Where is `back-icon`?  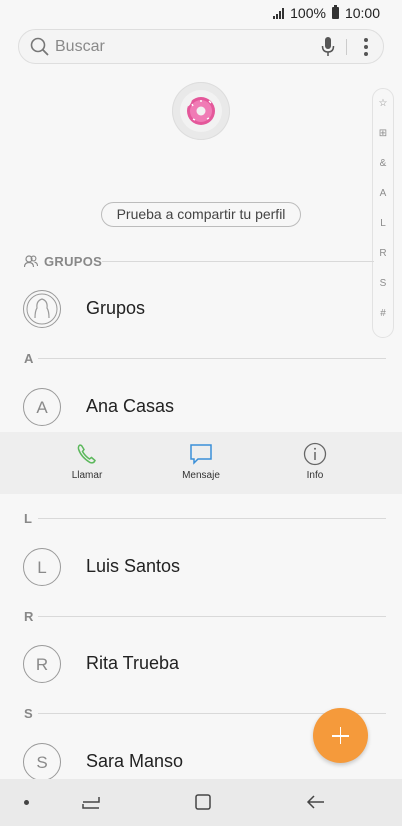 back-icon is located at coordinates (316, 802).